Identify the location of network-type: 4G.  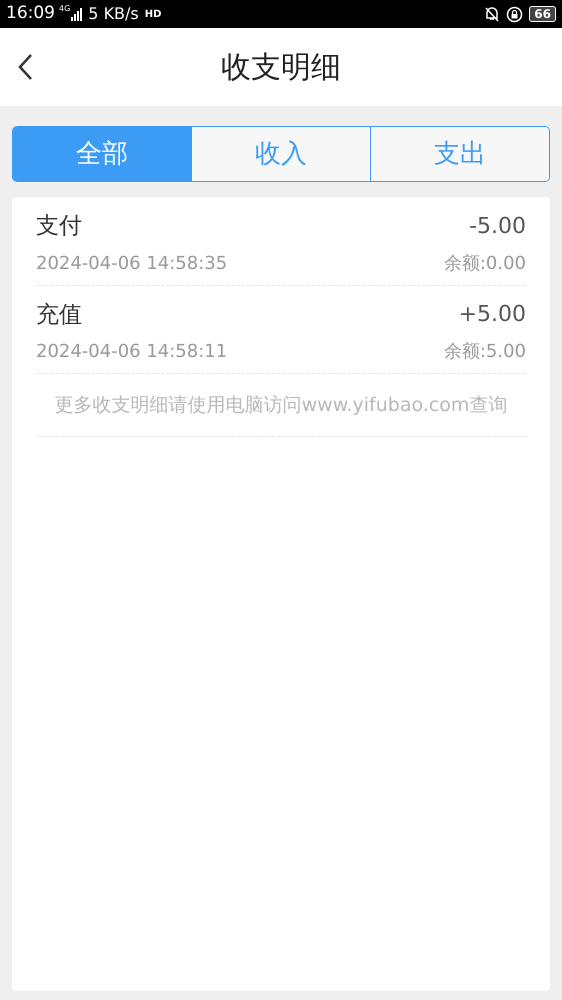
(64, 9).